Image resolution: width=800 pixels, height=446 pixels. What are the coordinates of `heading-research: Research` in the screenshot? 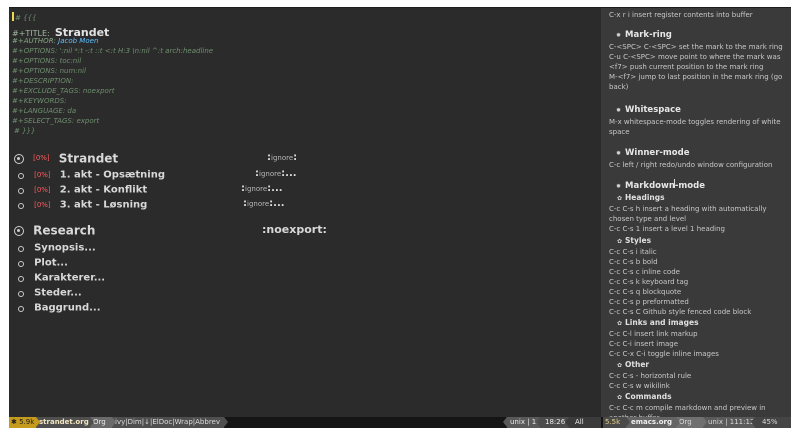 It's located at (54, 230).